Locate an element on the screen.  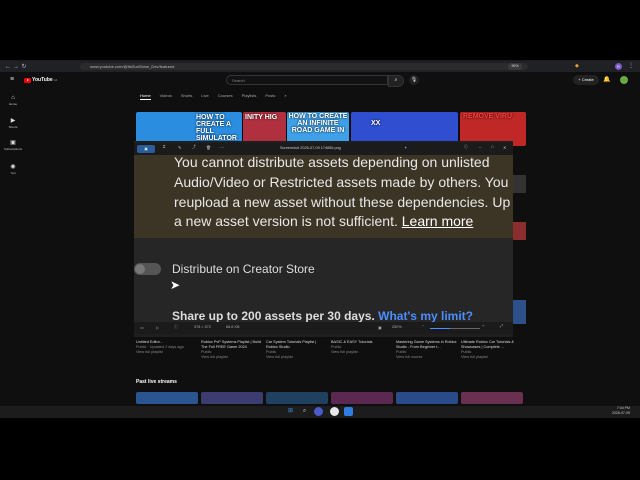
discord-icon is located at coordinates (318, 411).